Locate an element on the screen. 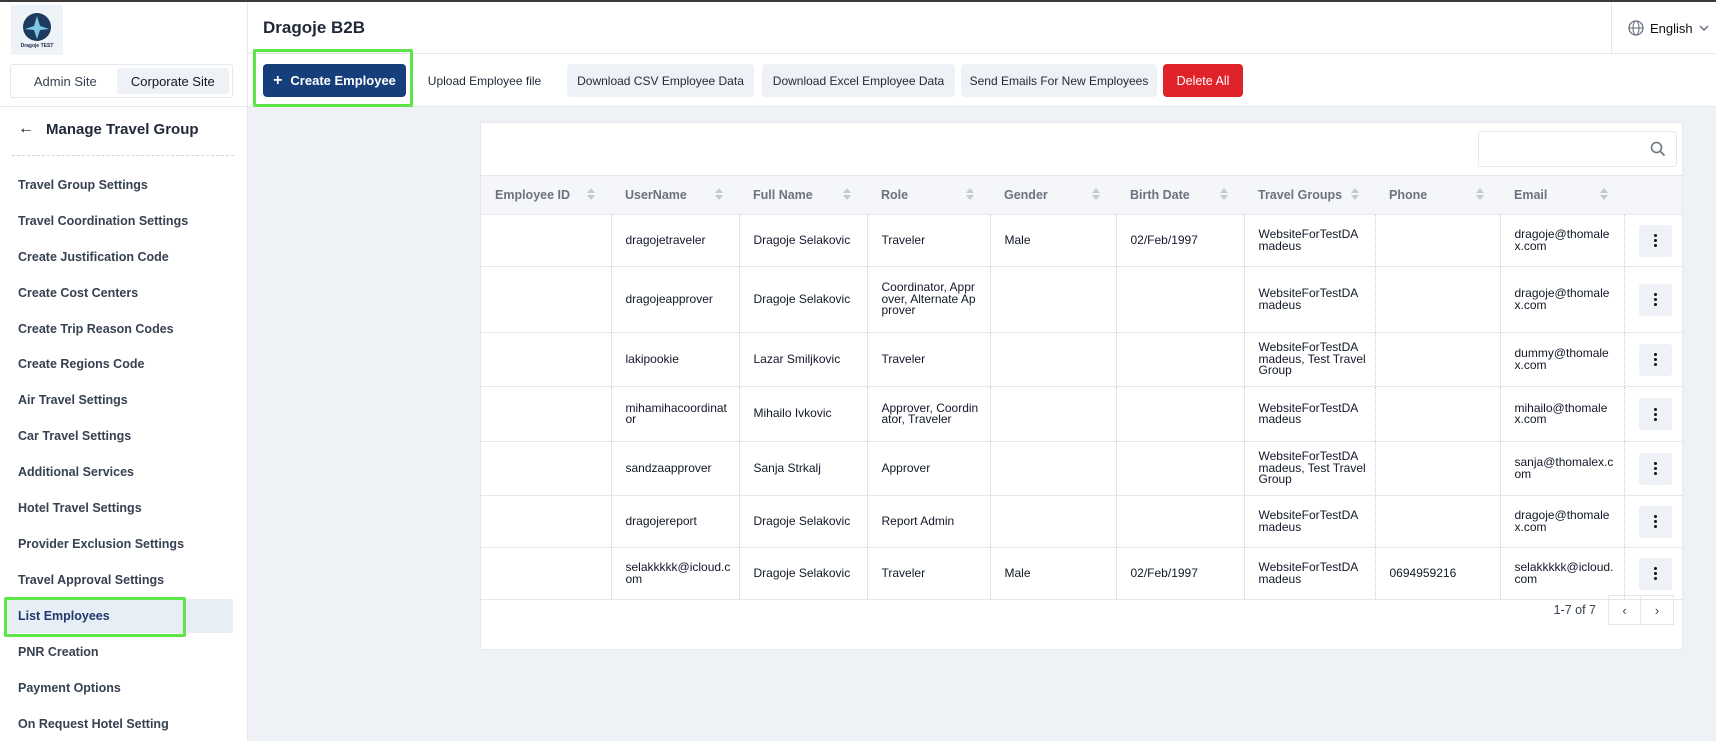 This screenshot has width=1716, height=741. chevron-left-icon: ‹ is located at coordinates (1624, 610).